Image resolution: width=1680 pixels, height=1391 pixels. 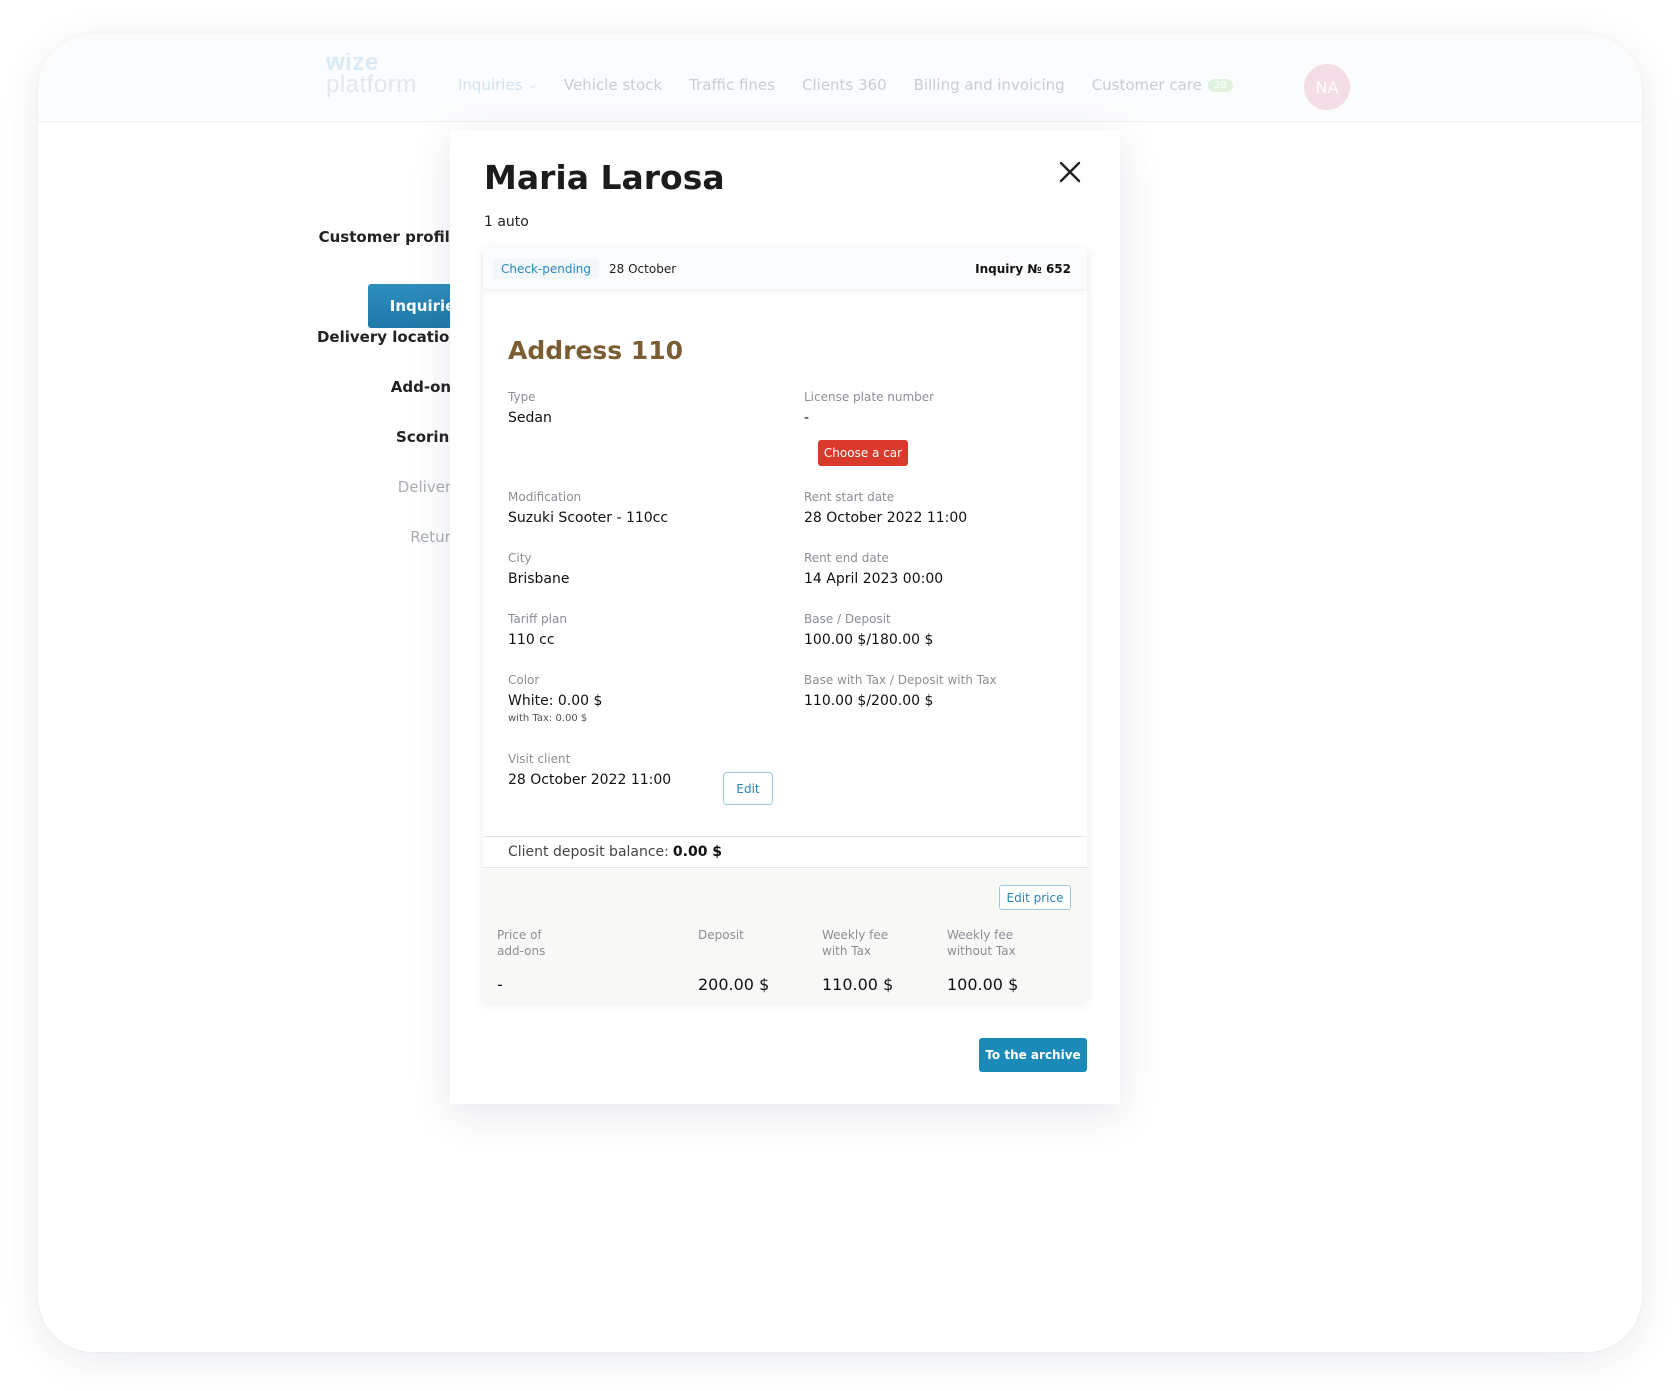 I want to click on color-label: Color, so click(x=524, y=680).